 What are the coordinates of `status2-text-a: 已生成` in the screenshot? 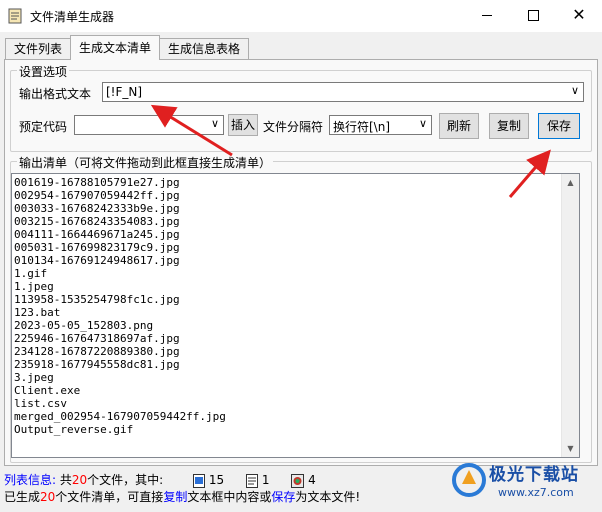 It's located at (22, 497).